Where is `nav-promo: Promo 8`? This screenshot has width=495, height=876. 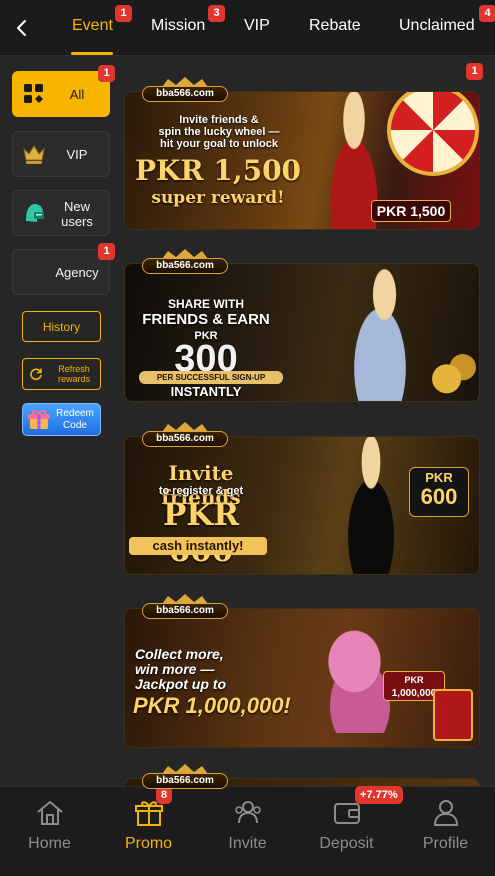 nav-promo: Promo 8 is located at coordinates (148, 831).